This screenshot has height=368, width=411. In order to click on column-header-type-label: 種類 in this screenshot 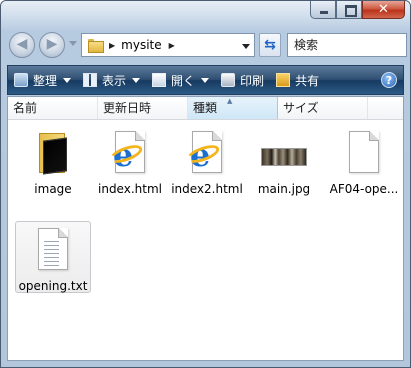, I will do `click(205, 108)`.